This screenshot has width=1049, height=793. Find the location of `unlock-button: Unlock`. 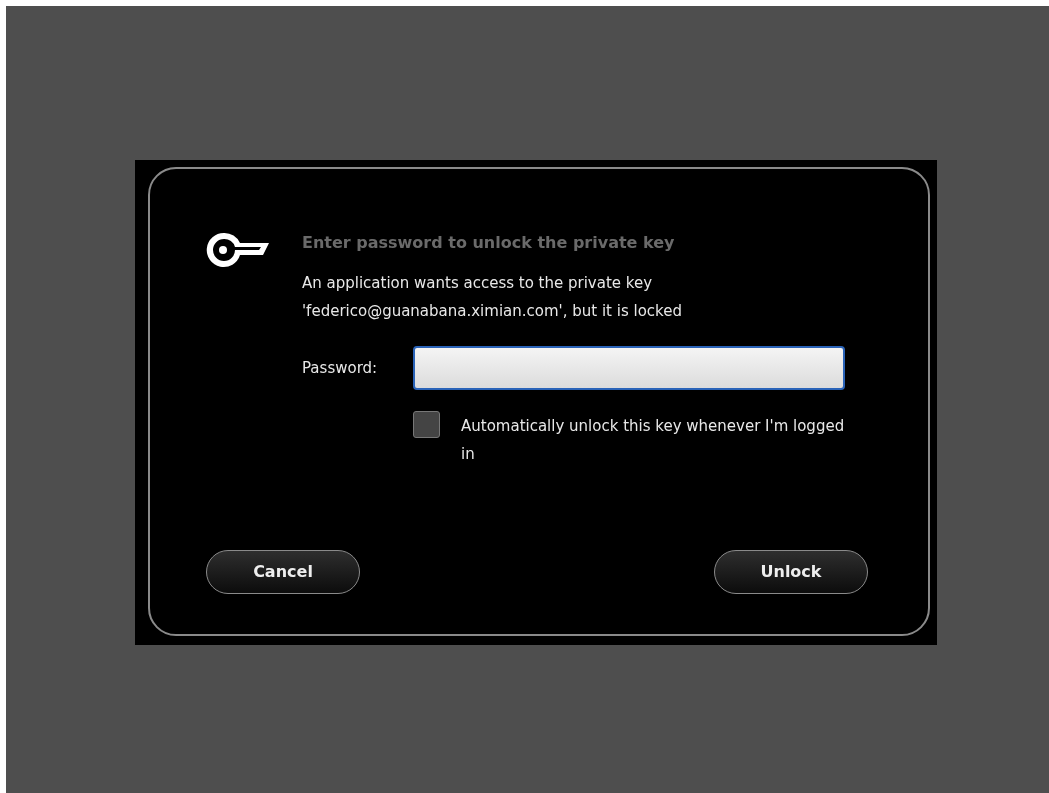

unlock-button: Unlock is located at coordinates (791, 572).